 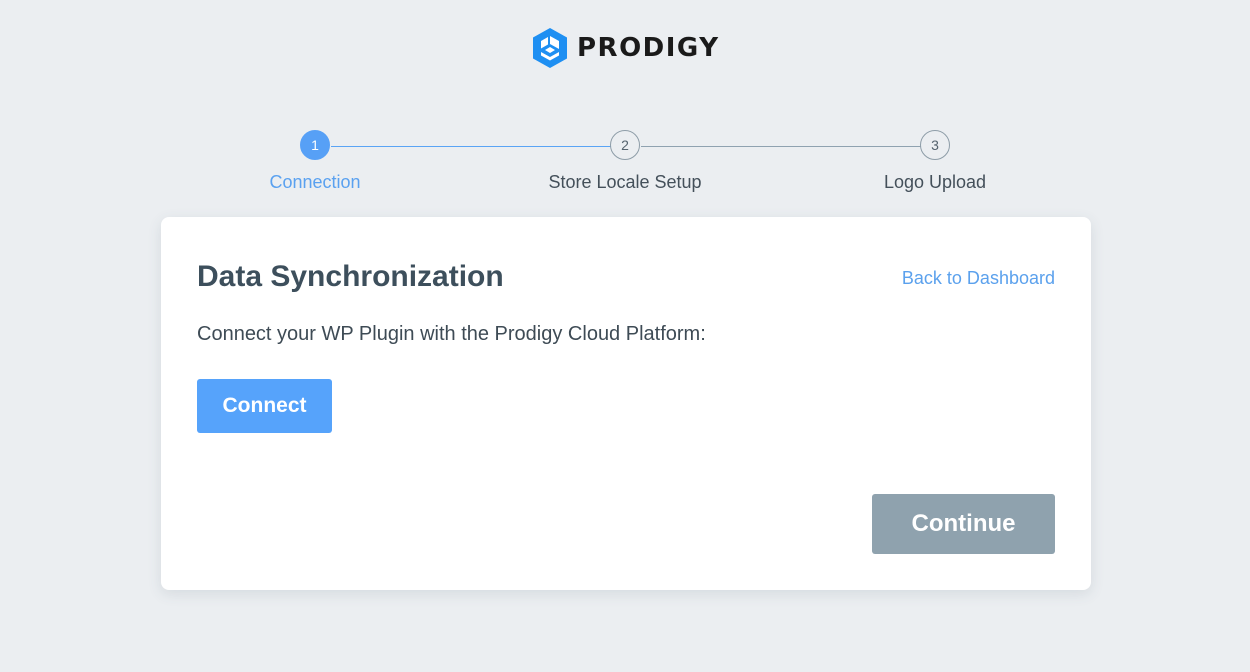 I want to click on step-2-indicator: 2, so click(x=625, y=145).